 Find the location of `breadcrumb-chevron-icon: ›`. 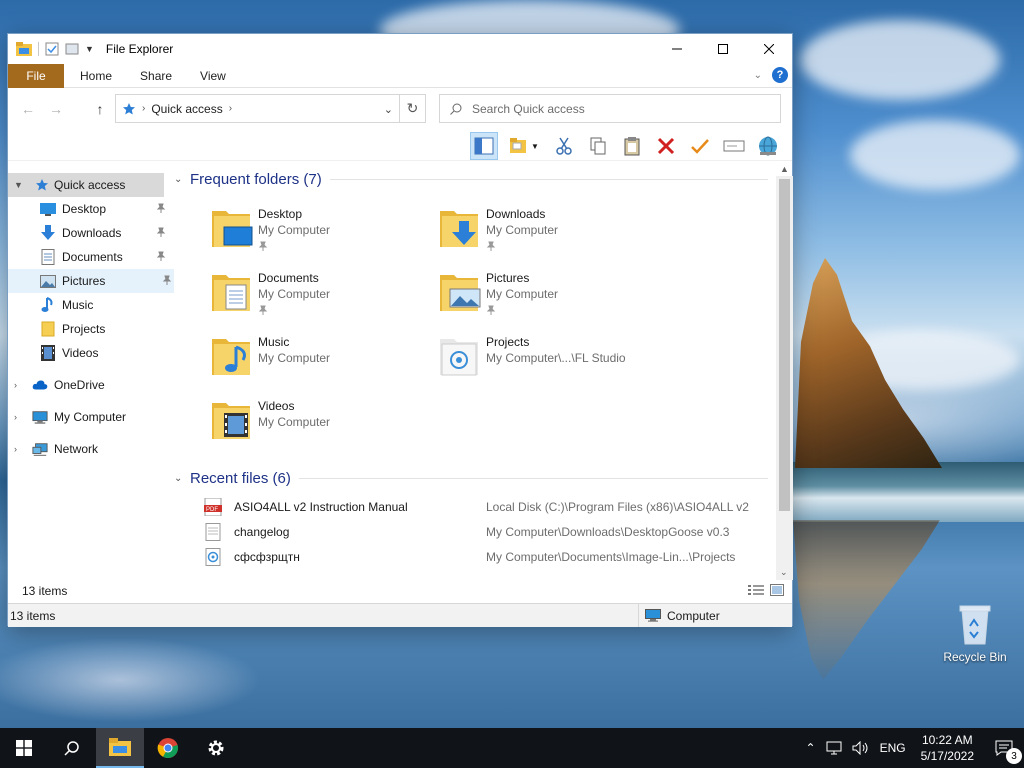

breadcrumb-chevron-icon: › is located at coordinates (230, 108).